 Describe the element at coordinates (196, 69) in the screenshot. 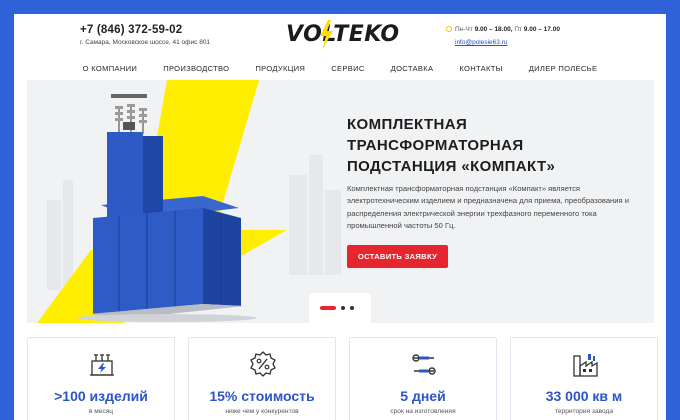

I see `nav-item-production: ПРОИЗВОДСТВО` at that location.